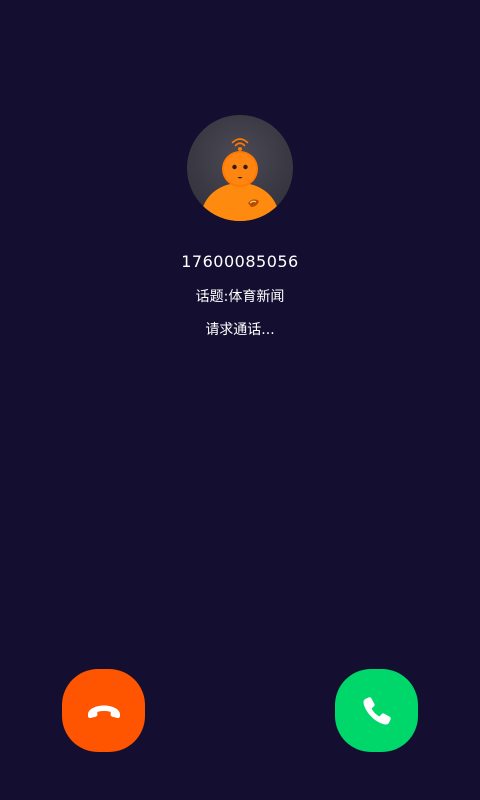 The height and width of the screenshot is (800, 480). I want to click on decline-call-button, so click(103, 710).